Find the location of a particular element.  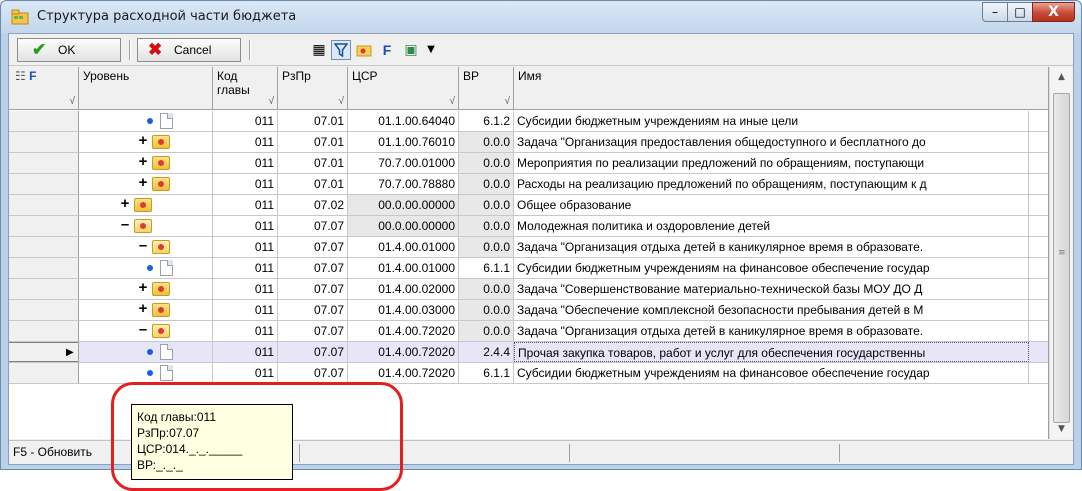

name-cell: Общее образование is located at coordinates (771, 205).